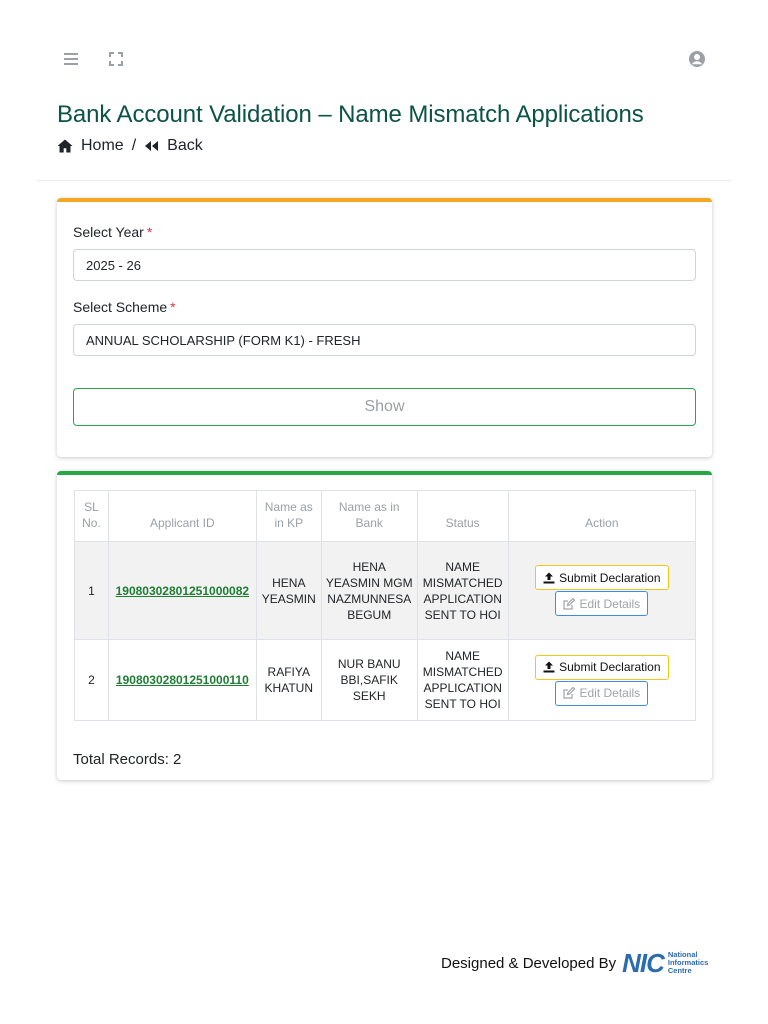  I want to click on cell-name-bank: HENA YEASMIN MGM NAZMUNNESA BEGUM, so click(369, 590).